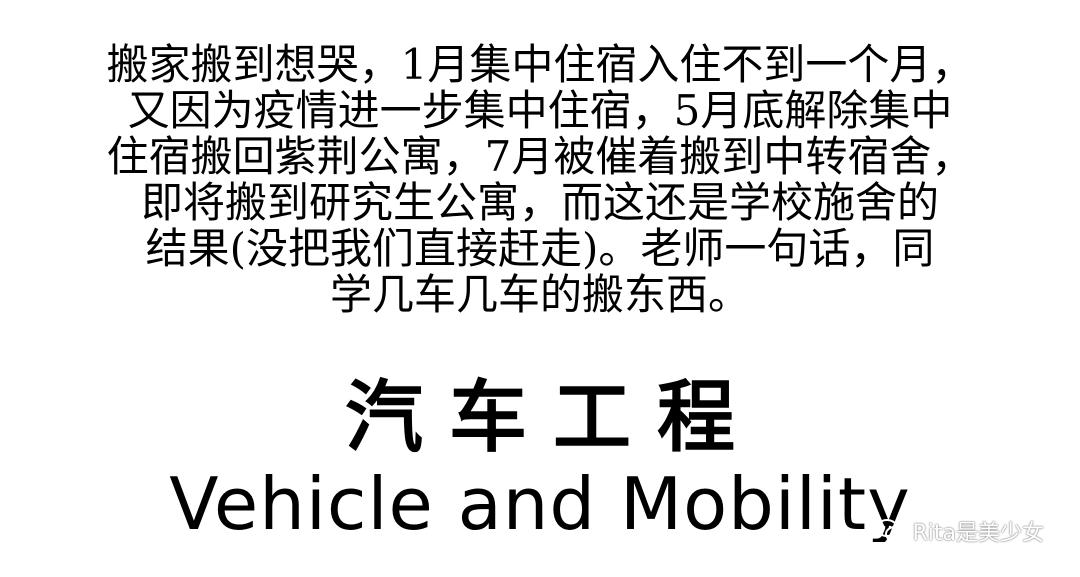 This screenshot has height=577, width=1080. I want to click on paragraph-line: 学几车几车的搬东西。, so click(539, 294).